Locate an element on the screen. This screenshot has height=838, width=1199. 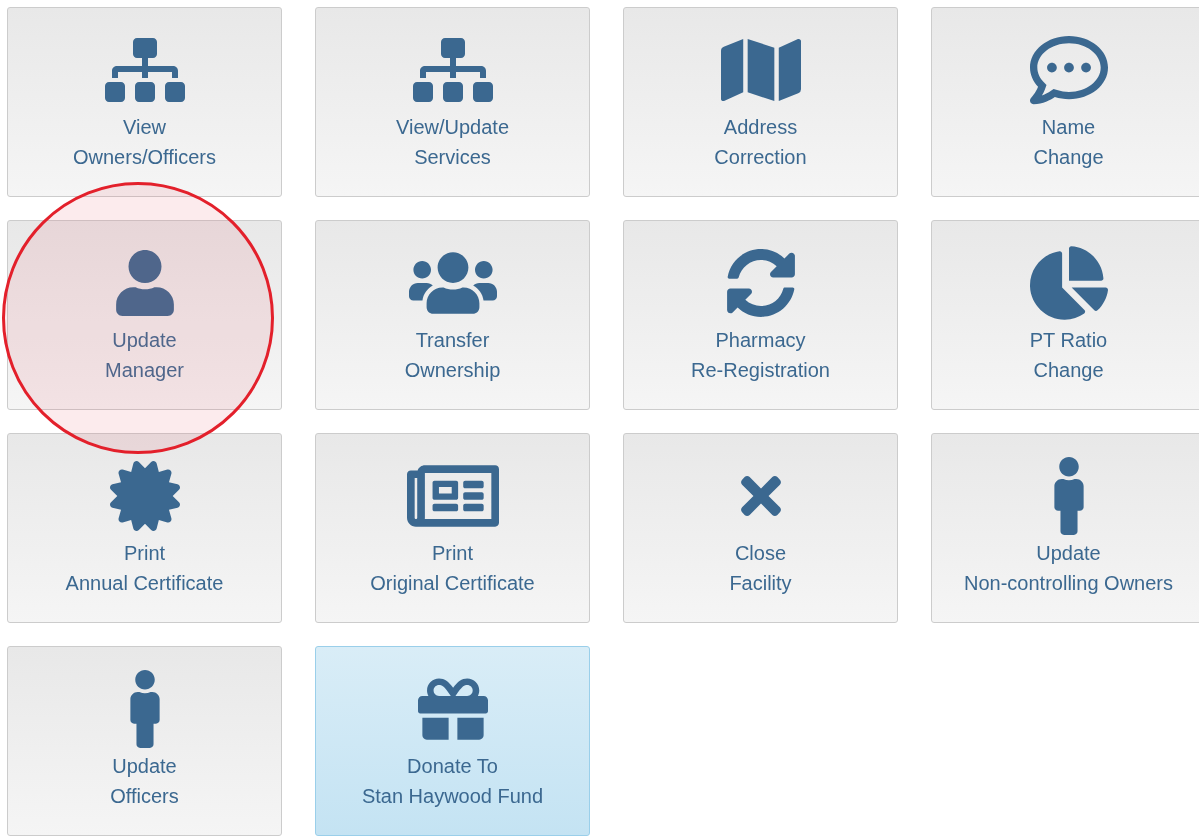
tile-label: Print Annual Certificate is located at coordinates (144, 568).